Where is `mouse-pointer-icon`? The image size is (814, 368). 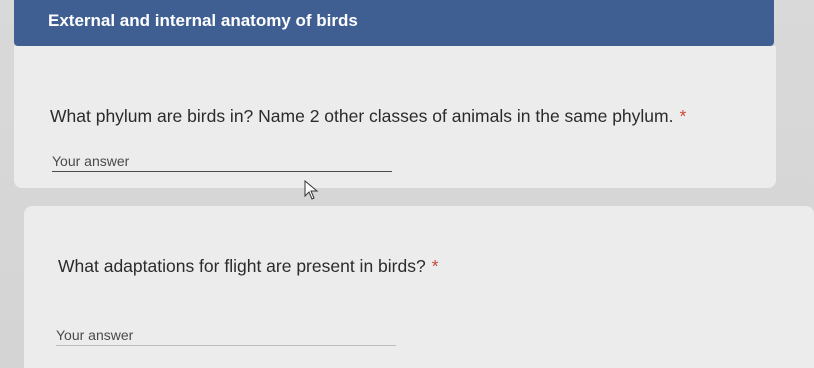 mouse-pointer-icon is located at coordinates (311, 190).